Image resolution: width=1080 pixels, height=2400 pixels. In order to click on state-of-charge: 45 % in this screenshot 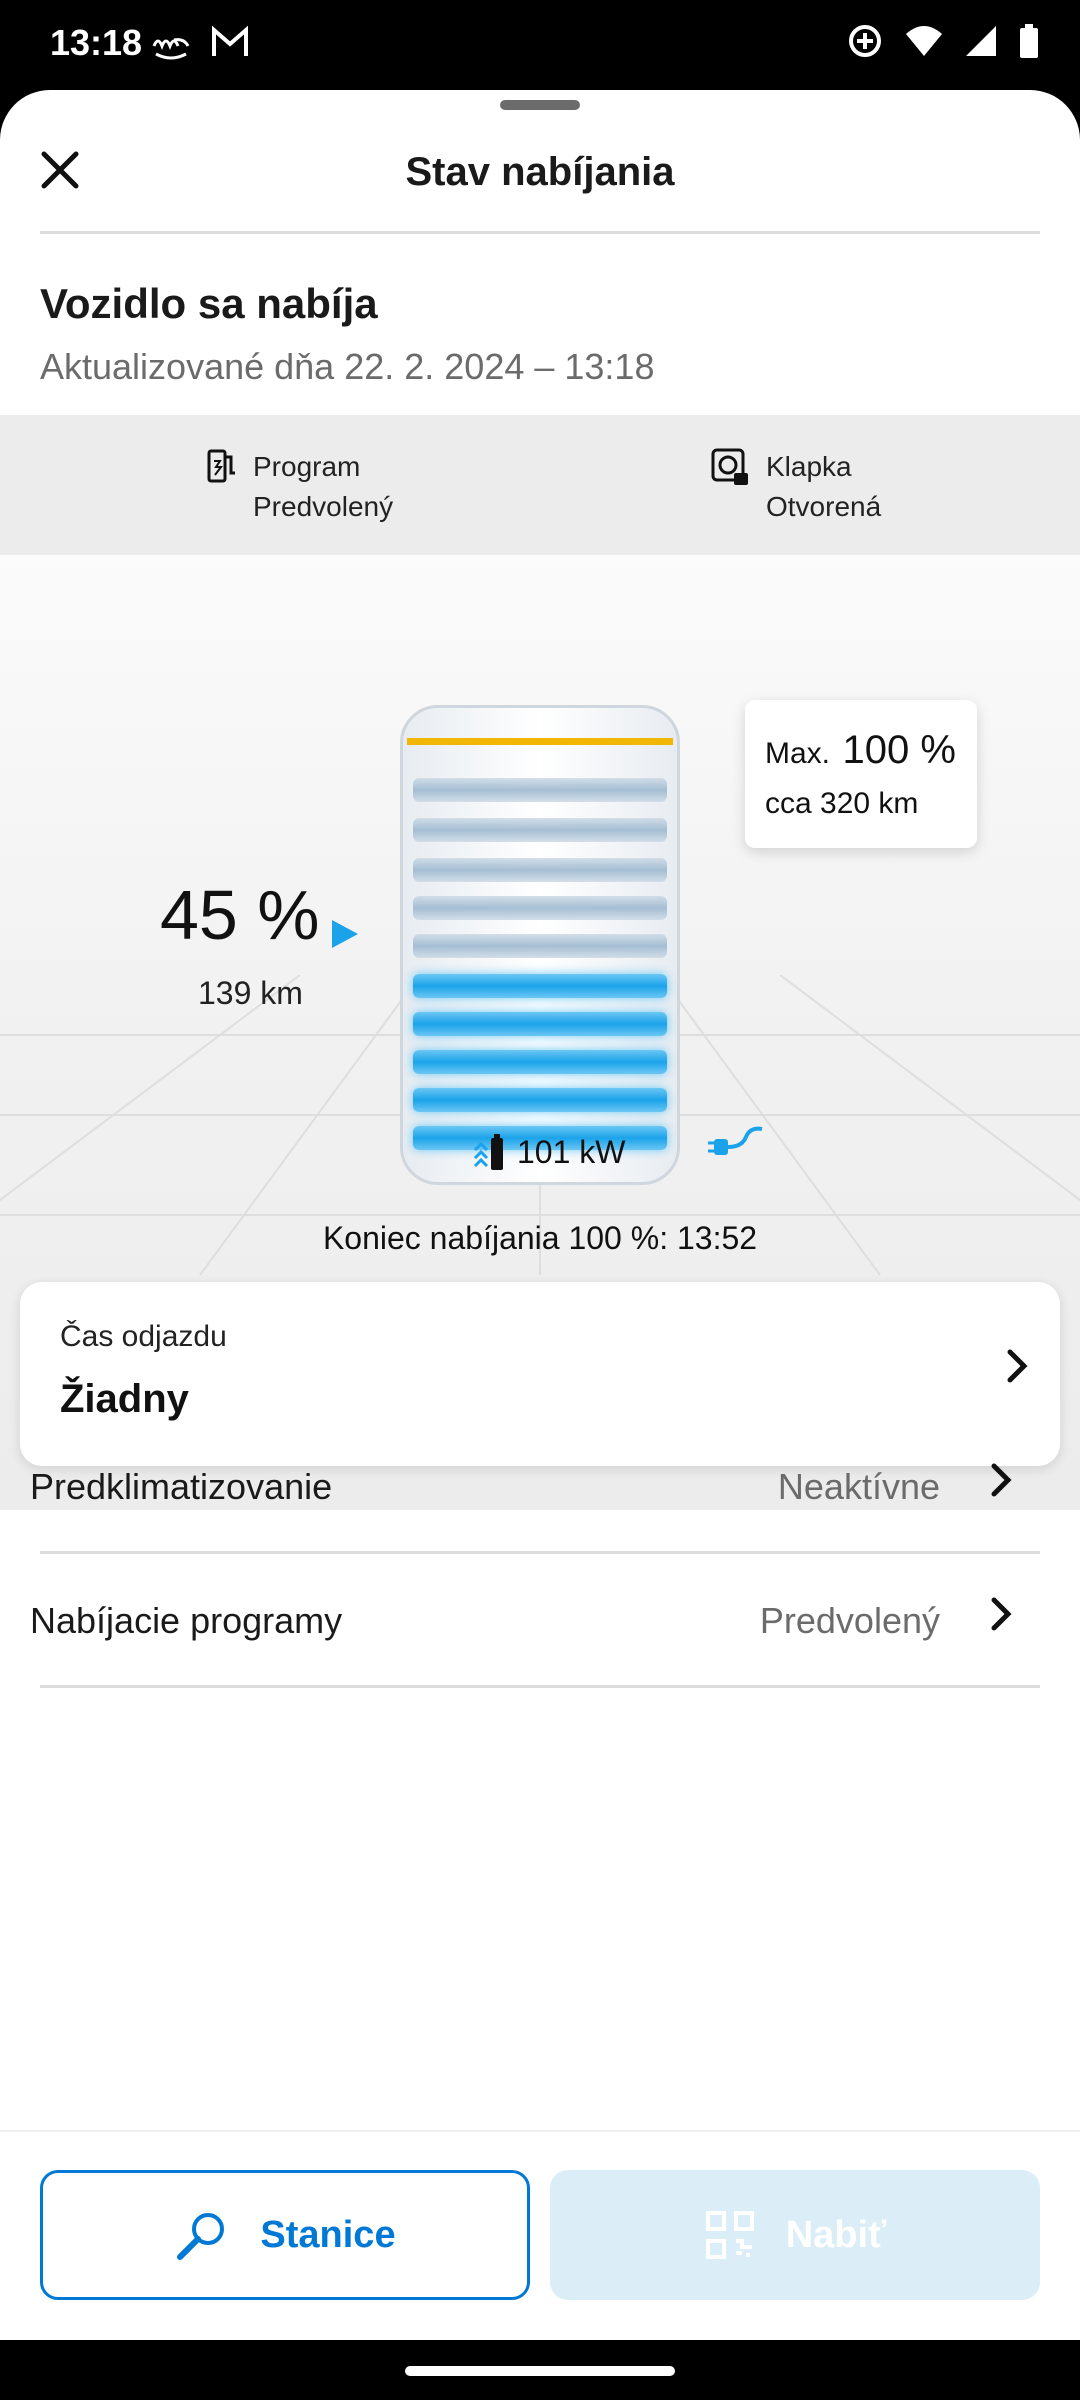, I will do `click(240, 915)`.